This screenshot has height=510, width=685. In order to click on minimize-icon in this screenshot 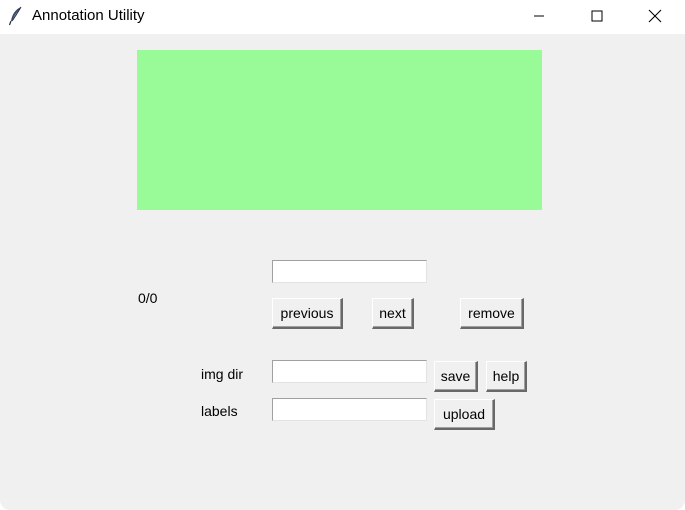, I will do `click(539, 16)`.